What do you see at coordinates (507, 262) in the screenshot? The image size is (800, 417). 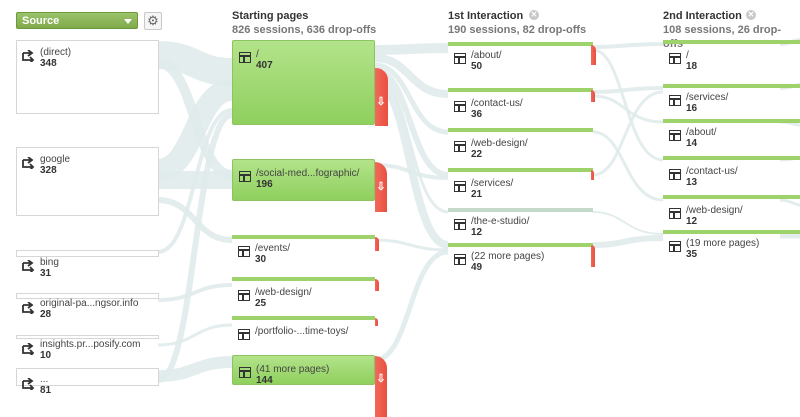 I see `page-item: (22 more pages) 49` at bounding box center [507, 262].